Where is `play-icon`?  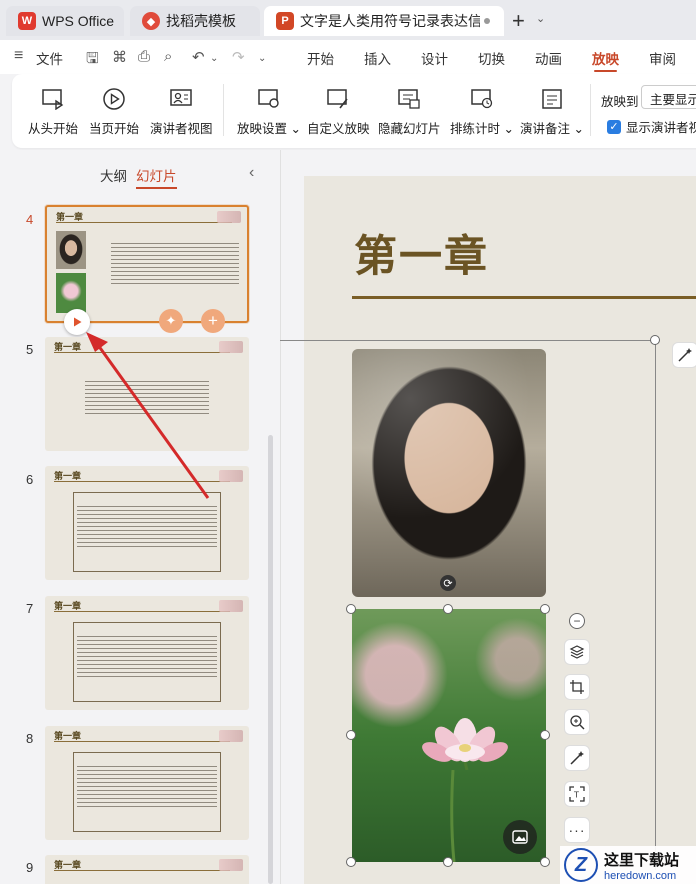 play-icon is located at coordinates (78, 322).